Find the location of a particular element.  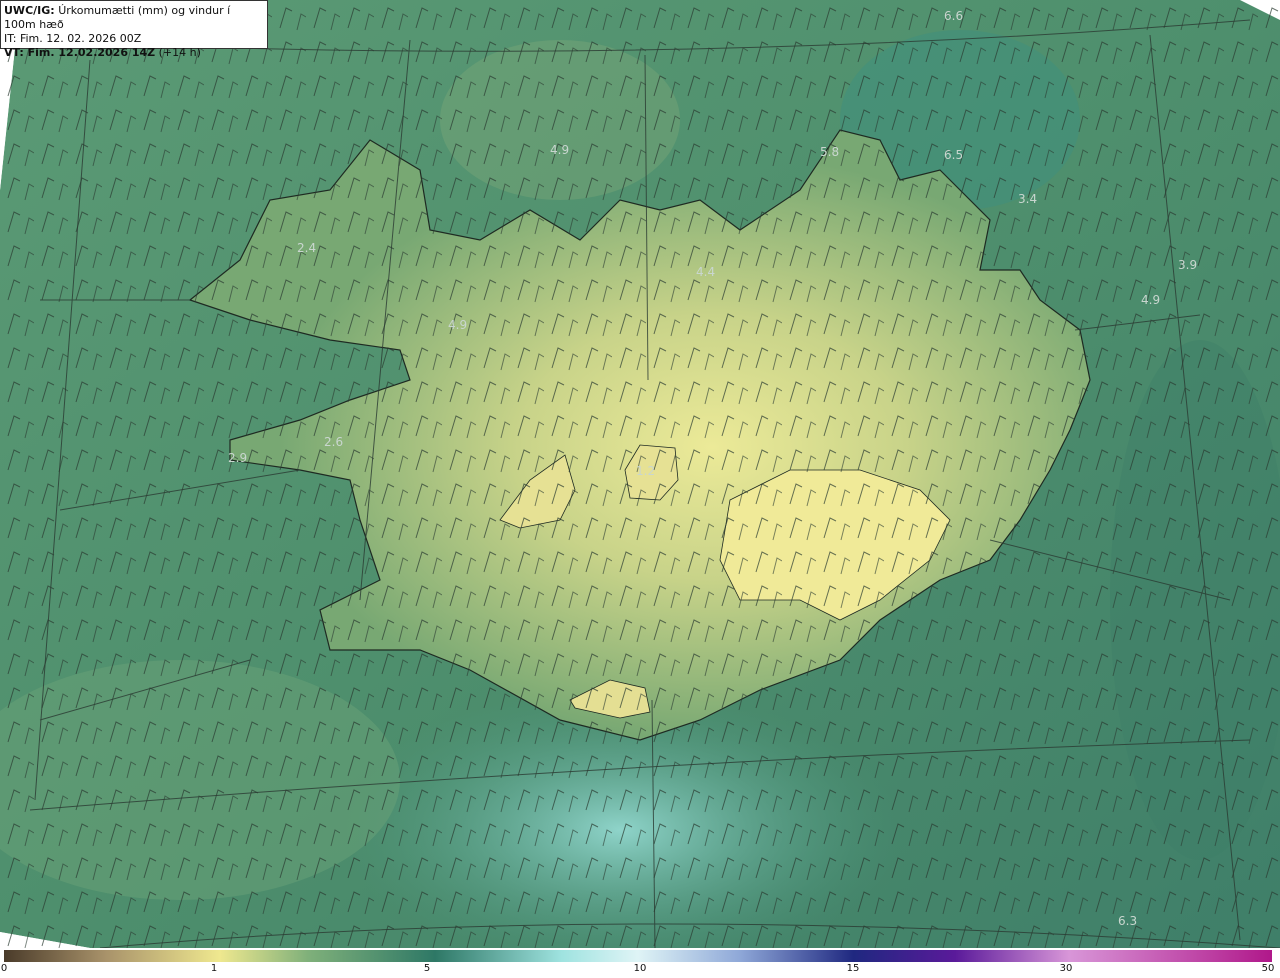

value-label: 6.5 is located at coordinates (953, 155).